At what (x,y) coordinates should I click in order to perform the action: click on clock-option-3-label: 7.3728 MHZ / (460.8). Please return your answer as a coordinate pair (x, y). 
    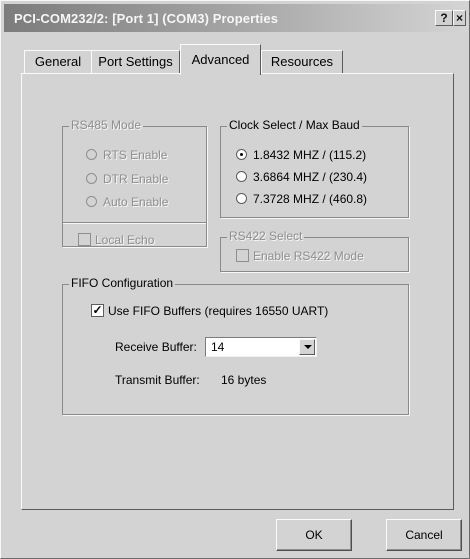
    Looking at the image, I should click on (310, 199).